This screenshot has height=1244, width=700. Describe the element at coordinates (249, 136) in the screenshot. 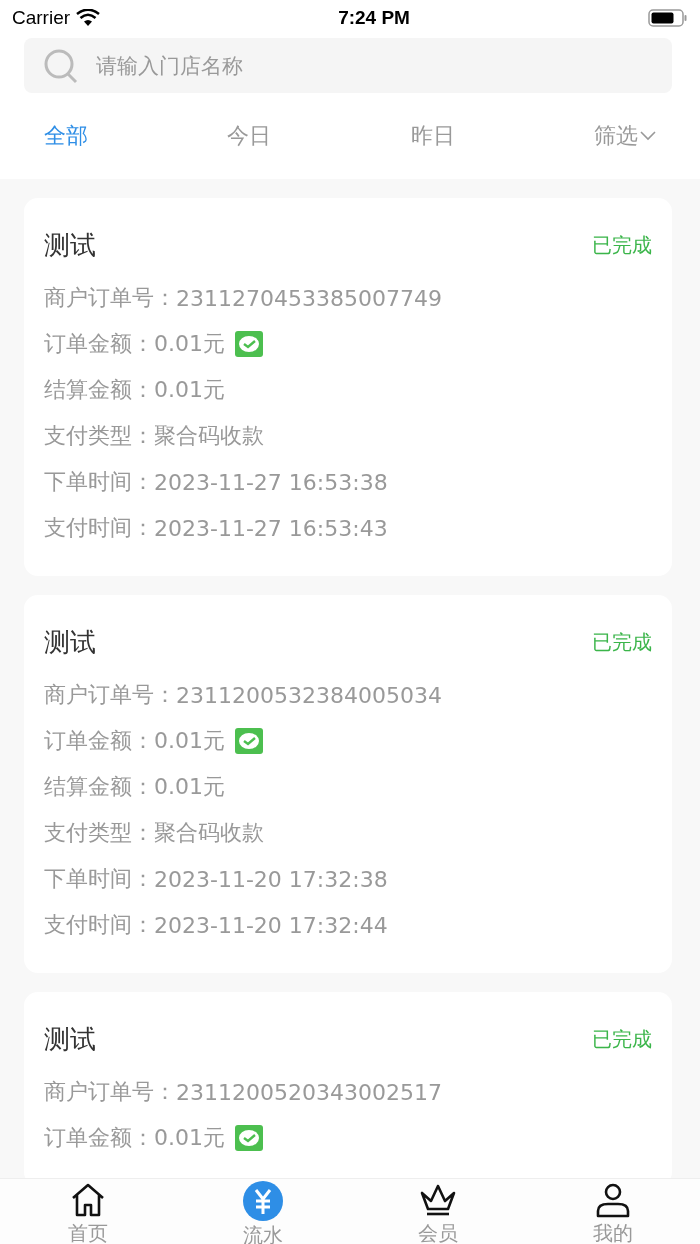

I see `filter-tab: 今日` at that location.